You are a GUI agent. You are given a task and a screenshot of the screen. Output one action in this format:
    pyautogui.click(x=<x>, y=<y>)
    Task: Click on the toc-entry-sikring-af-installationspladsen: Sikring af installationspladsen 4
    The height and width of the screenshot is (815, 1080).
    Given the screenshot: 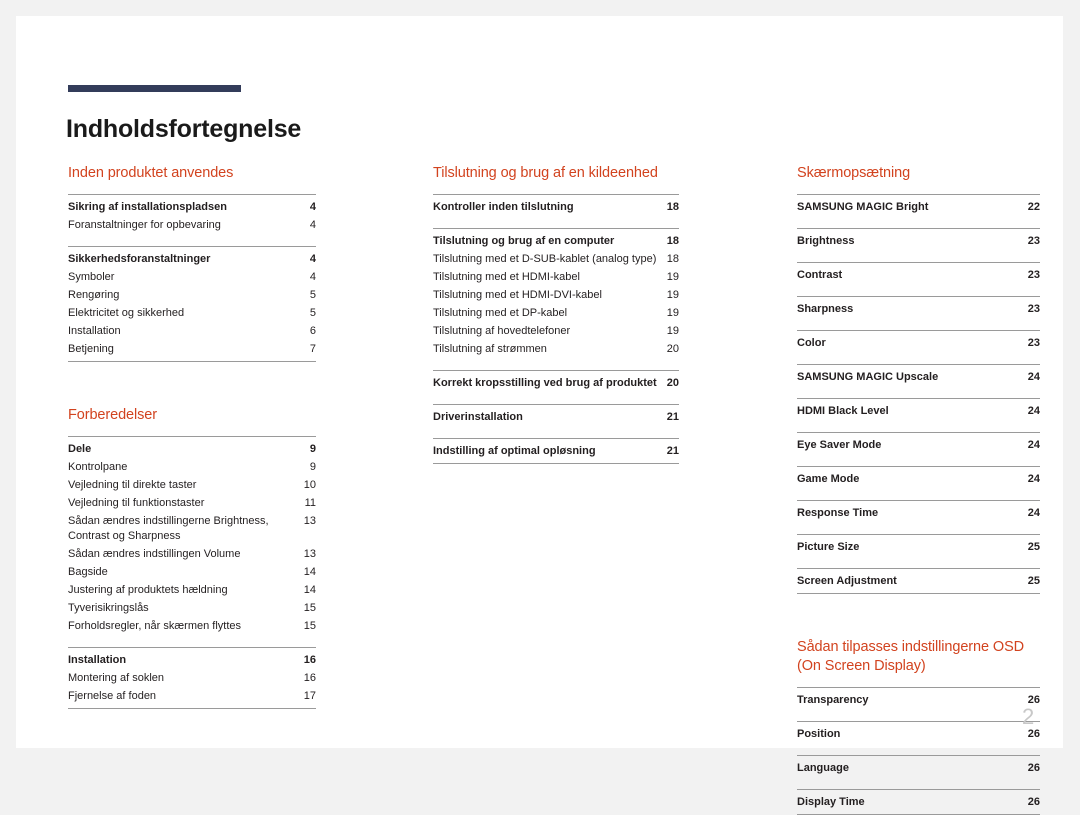 What is the action you would take?
    pyautogui.click(x=192, y=205)
    